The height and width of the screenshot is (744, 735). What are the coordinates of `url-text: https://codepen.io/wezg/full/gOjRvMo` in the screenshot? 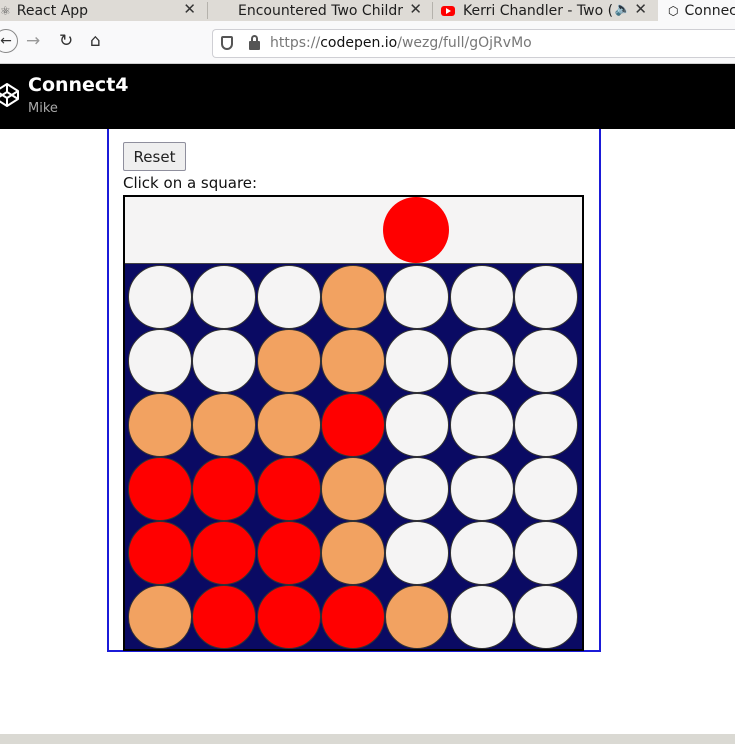 It's located at (401, 43).